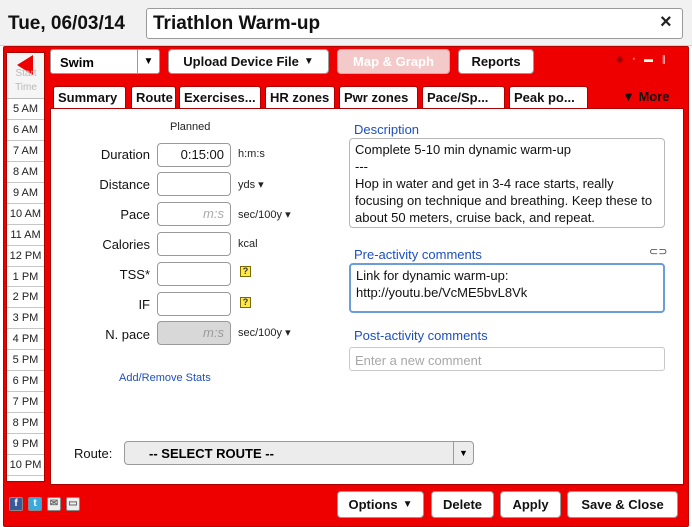 The image size is (692, 527). Describe the element at coordinates (393, 61) in the screenshot. I see `map-graph-button: Map & Graph` at that location.